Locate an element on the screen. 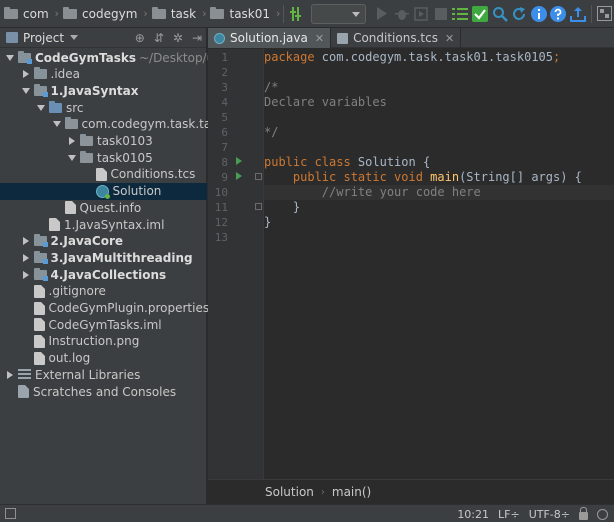  editor-breadcrumbs: Solution › main() is located at coordinates (411, 491).